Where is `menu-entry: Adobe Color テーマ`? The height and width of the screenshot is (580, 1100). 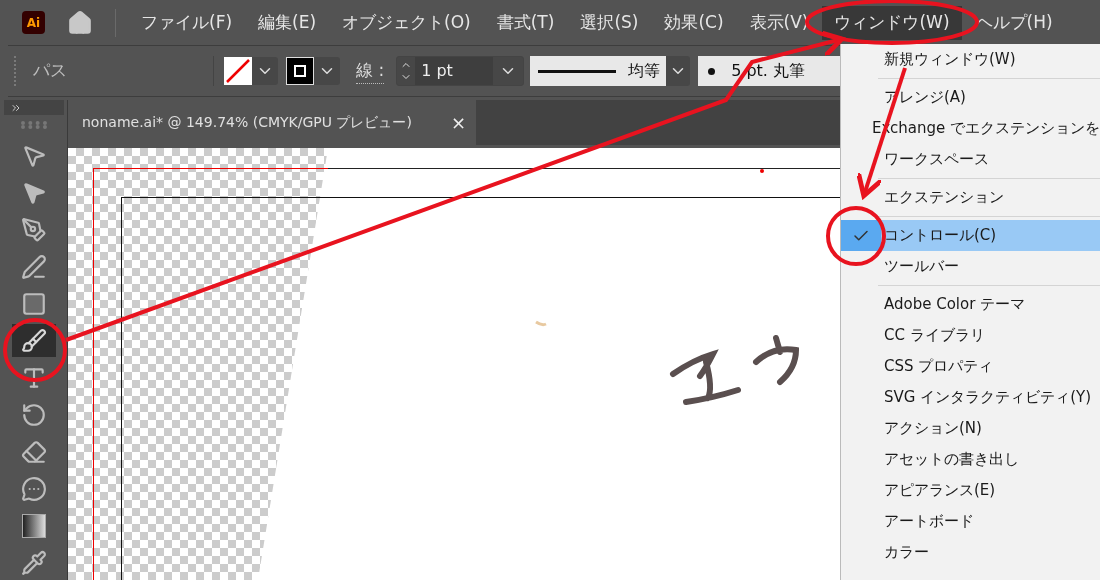
menu-entry: Adobe Color テーマ is located at coordinates (970, 304).